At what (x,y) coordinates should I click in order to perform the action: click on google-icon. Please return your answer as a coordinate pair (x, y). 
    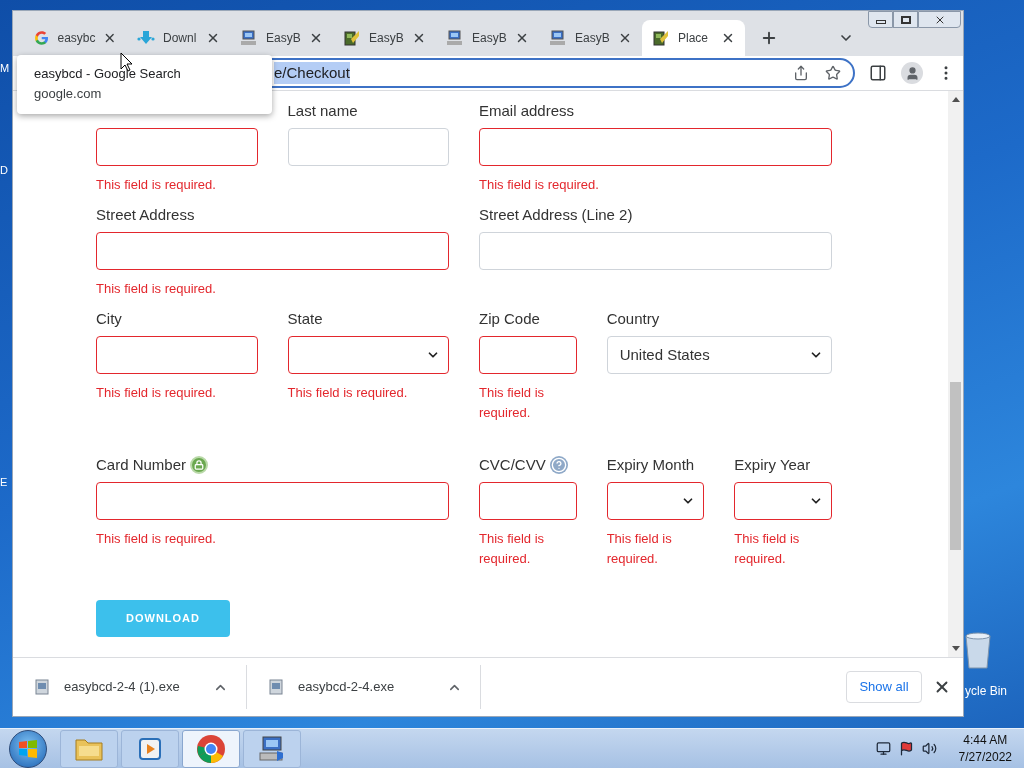
    Looking at the image, I should click on (42, 38).